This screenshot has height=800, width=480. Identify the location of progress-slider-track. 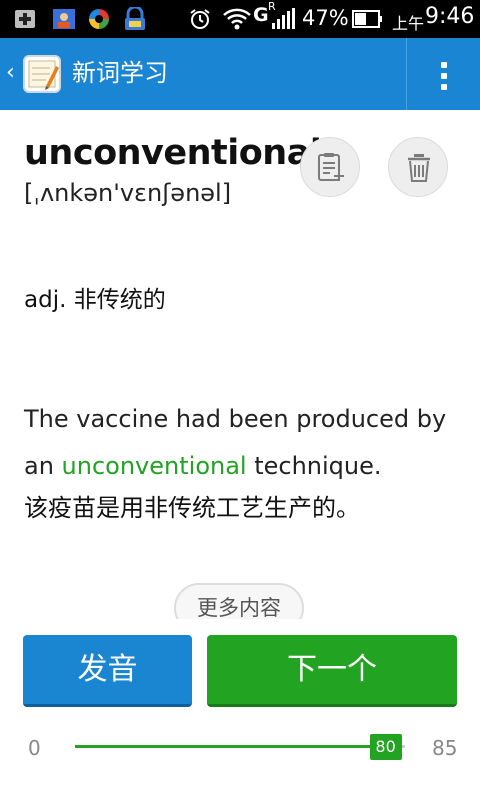
(240, 746).